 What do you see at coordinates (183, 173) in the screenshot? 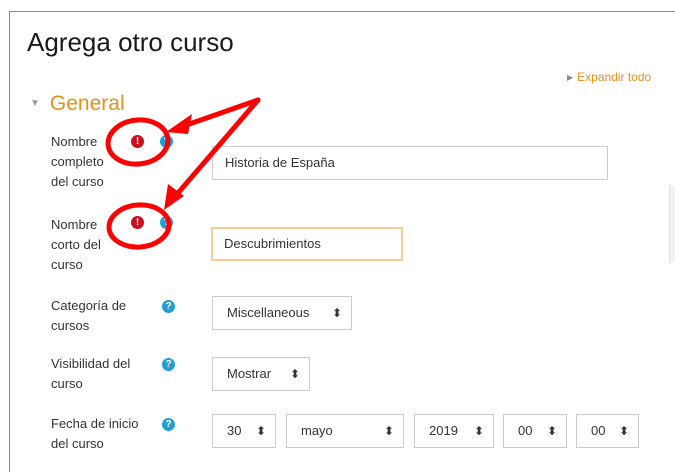
I see `annotation-overlay` at bounding box center [183, 173].